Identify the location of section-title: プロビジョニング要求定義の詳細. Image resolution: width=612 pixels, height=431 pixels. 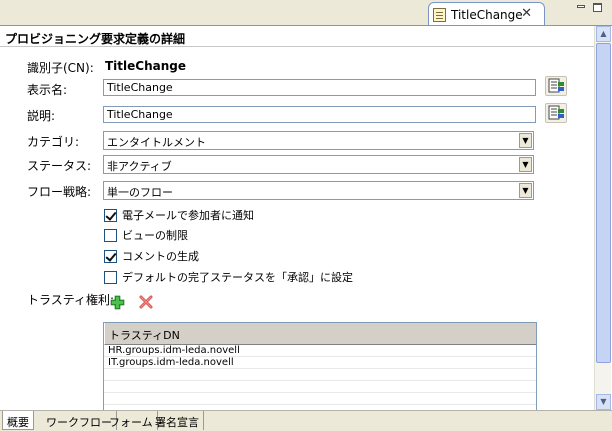
(297, 37).